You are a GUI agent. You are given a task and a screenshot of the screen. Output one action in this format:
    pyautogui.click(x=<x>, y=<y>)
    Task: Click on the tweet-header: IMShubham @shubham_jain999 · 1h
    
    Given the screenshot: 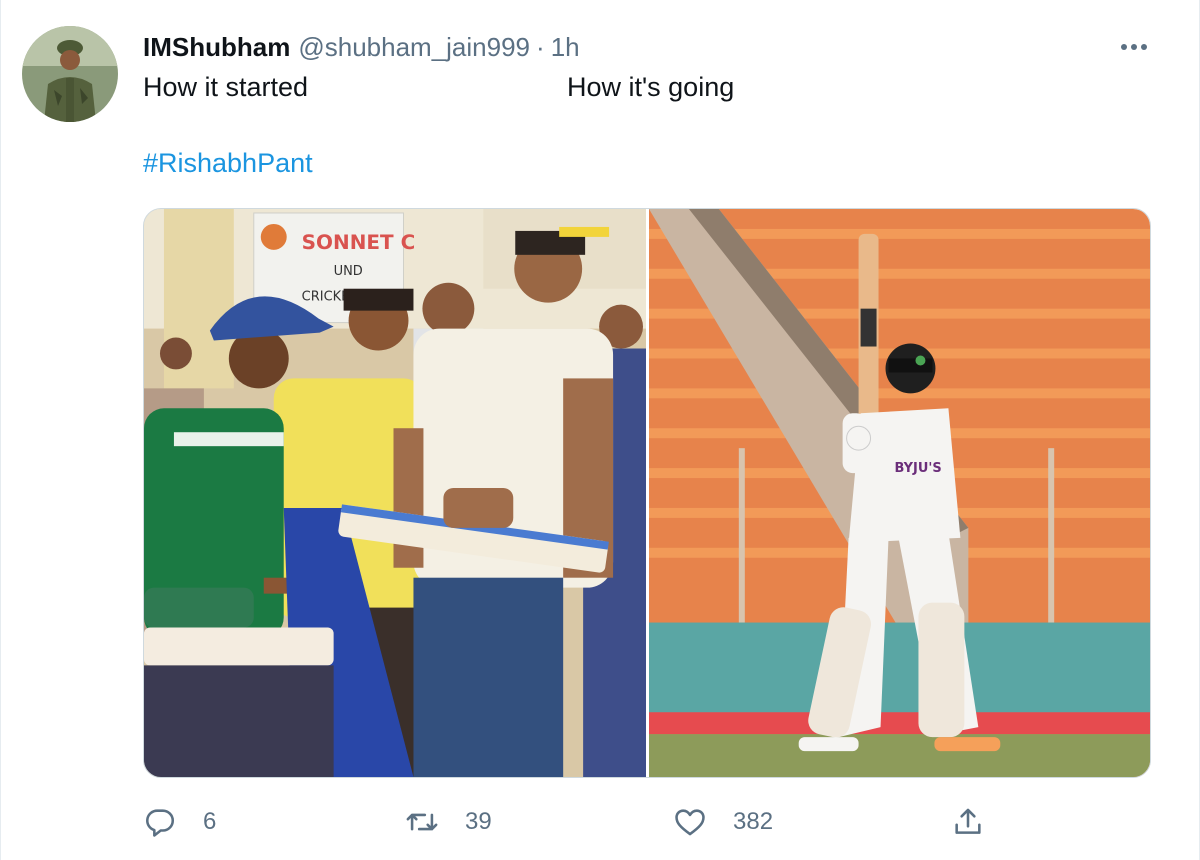 What is the action you would take?
    pyautogui.click(x=361, y=47)
    